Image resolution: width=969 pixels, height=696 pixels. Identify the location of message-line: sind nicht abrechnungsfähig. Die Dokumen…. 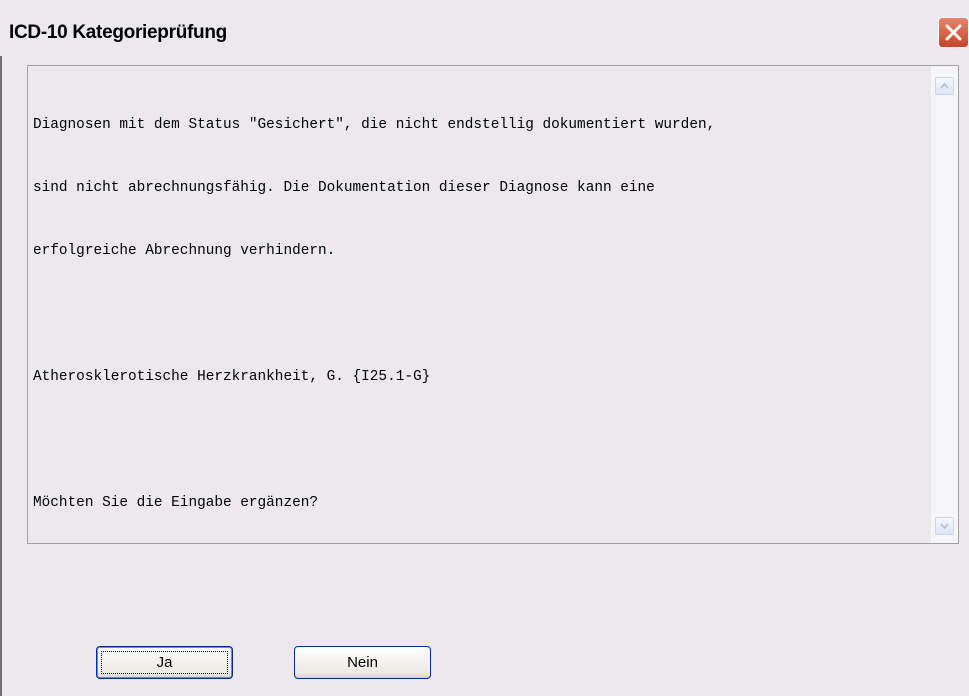
(344, 188).